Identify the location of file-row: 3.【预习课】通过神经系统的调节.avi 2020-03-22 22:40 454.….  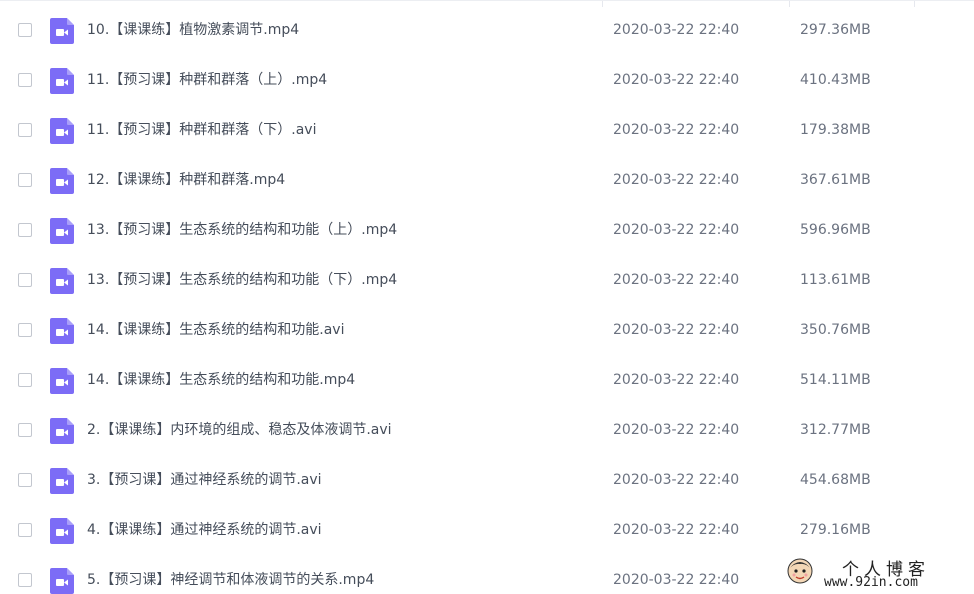
(487, 482).